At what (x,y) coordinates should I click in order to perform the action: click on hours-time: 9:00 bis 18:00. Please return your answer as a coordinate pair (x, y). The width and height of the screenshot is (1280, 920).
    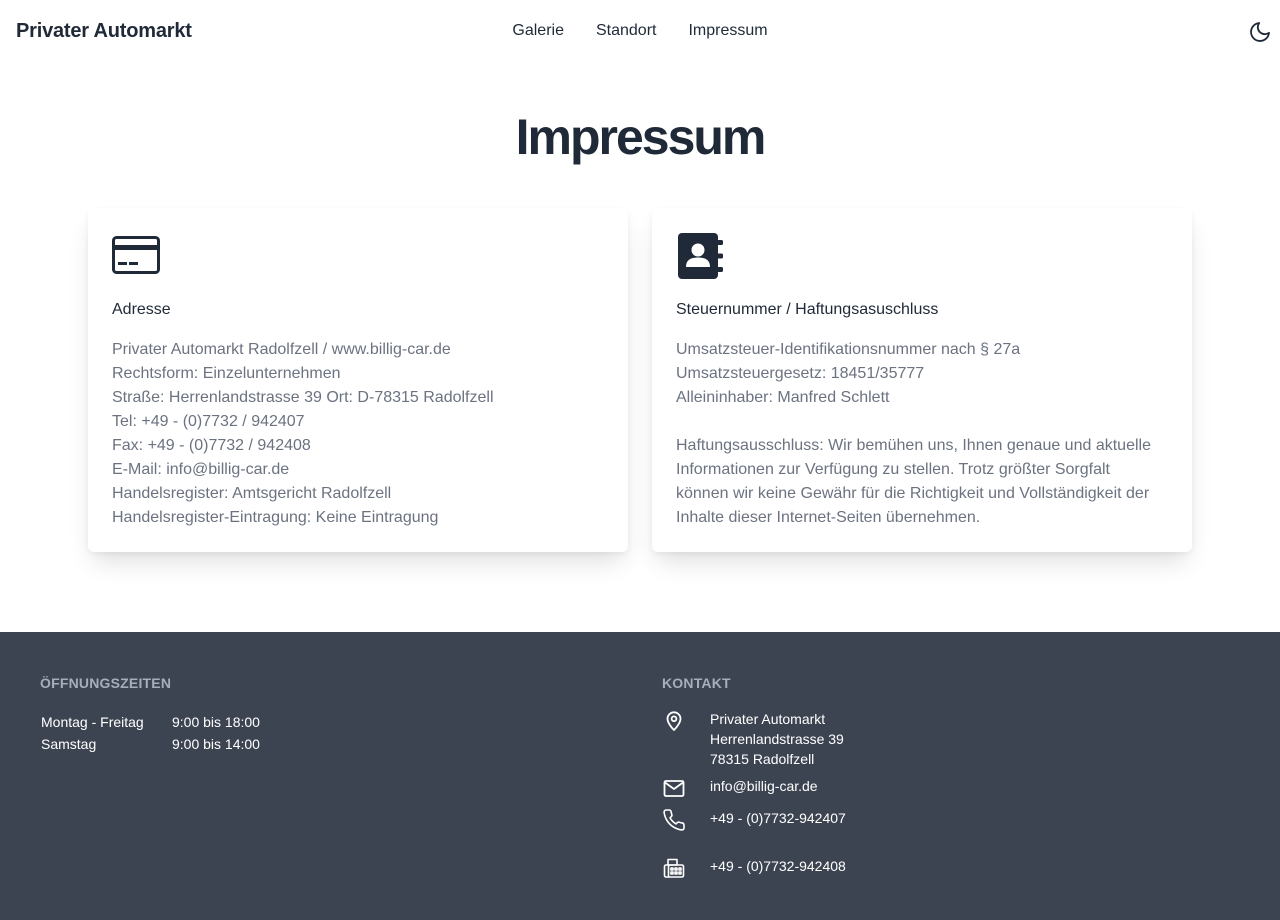
    Looking at the image, I should click on (216, 722).